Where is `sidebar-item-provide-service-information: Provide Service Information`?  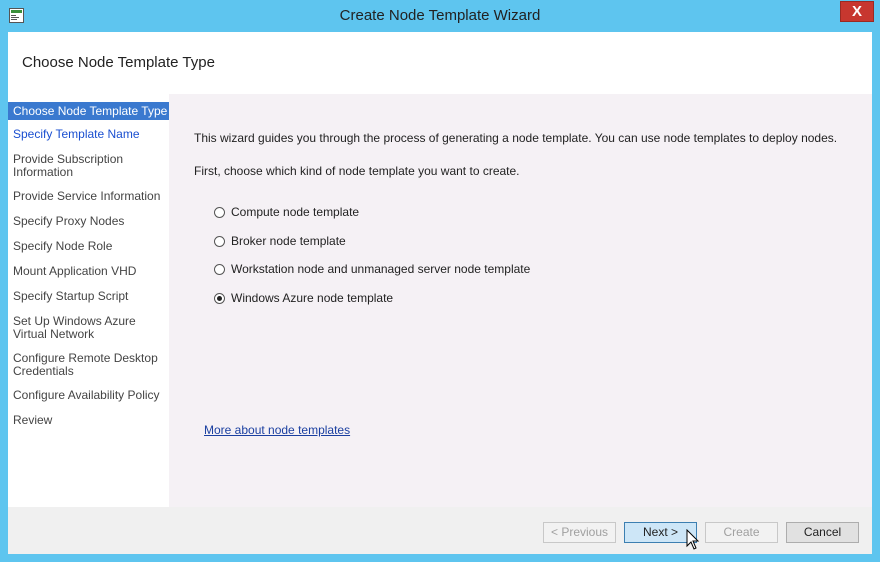 sidebar-item-provide-service-information: Provide Service Information is located at coordinates (87, 196).